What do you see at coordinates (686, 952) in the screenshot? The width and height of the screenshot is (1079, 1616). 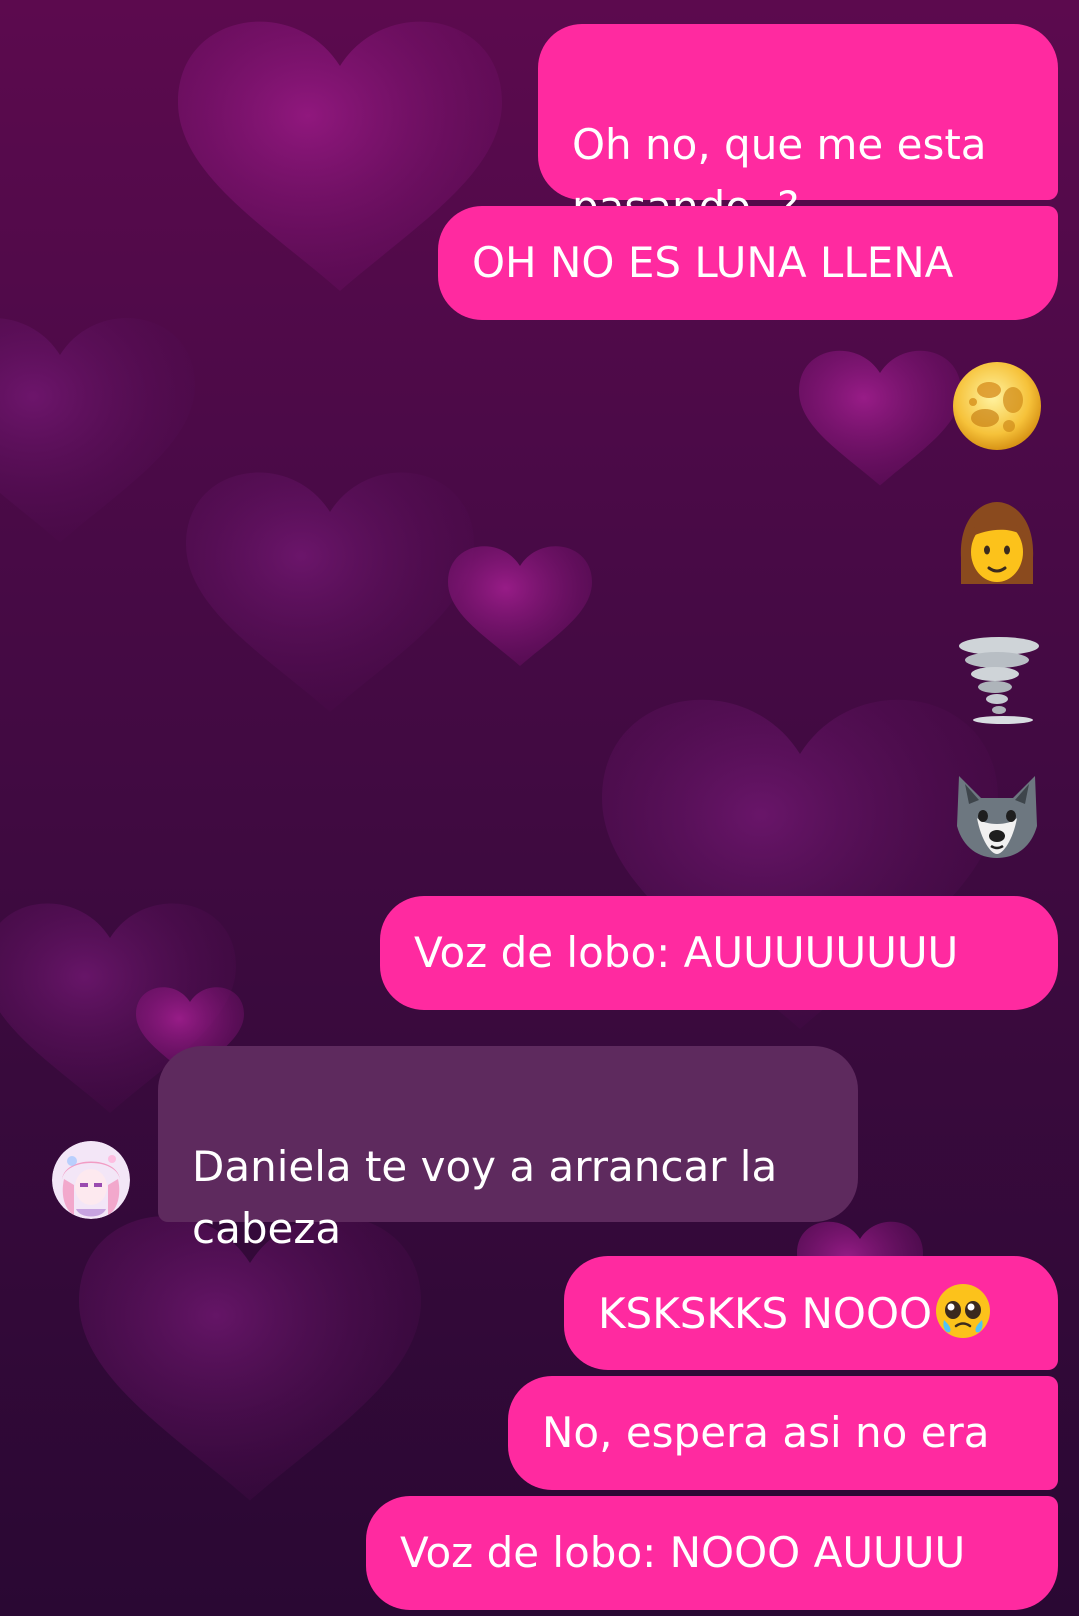 I see `message-text: Voz de lobo: AUUUUUUUU` at bounding box center [686, 952].